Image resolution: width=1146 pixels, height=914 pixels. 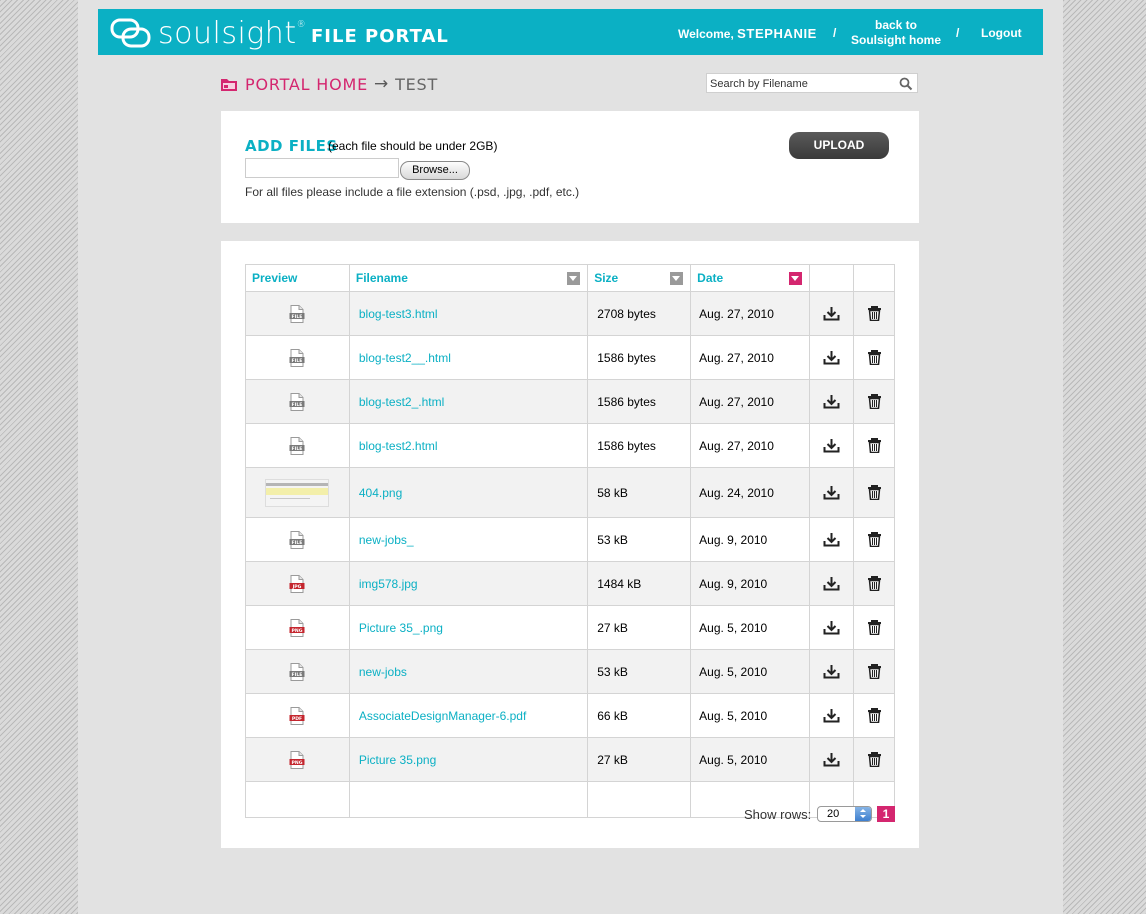 What do you see at coordinates (397, 760) in the screenshot?
I see `filename-link: Picture 35.png` at bounding box center [397, 760].